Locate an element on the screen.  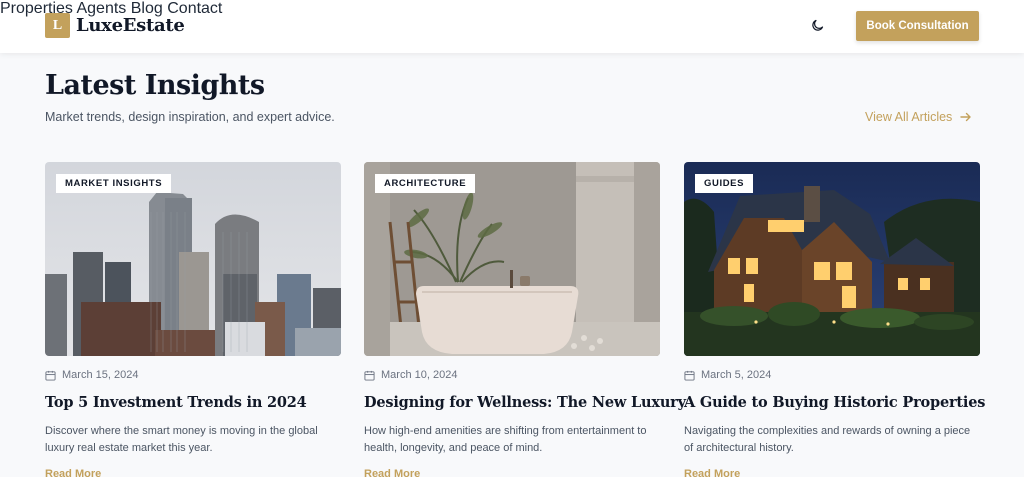
article-date-text: March 5, 2024 is located at coordinates (736, 375).